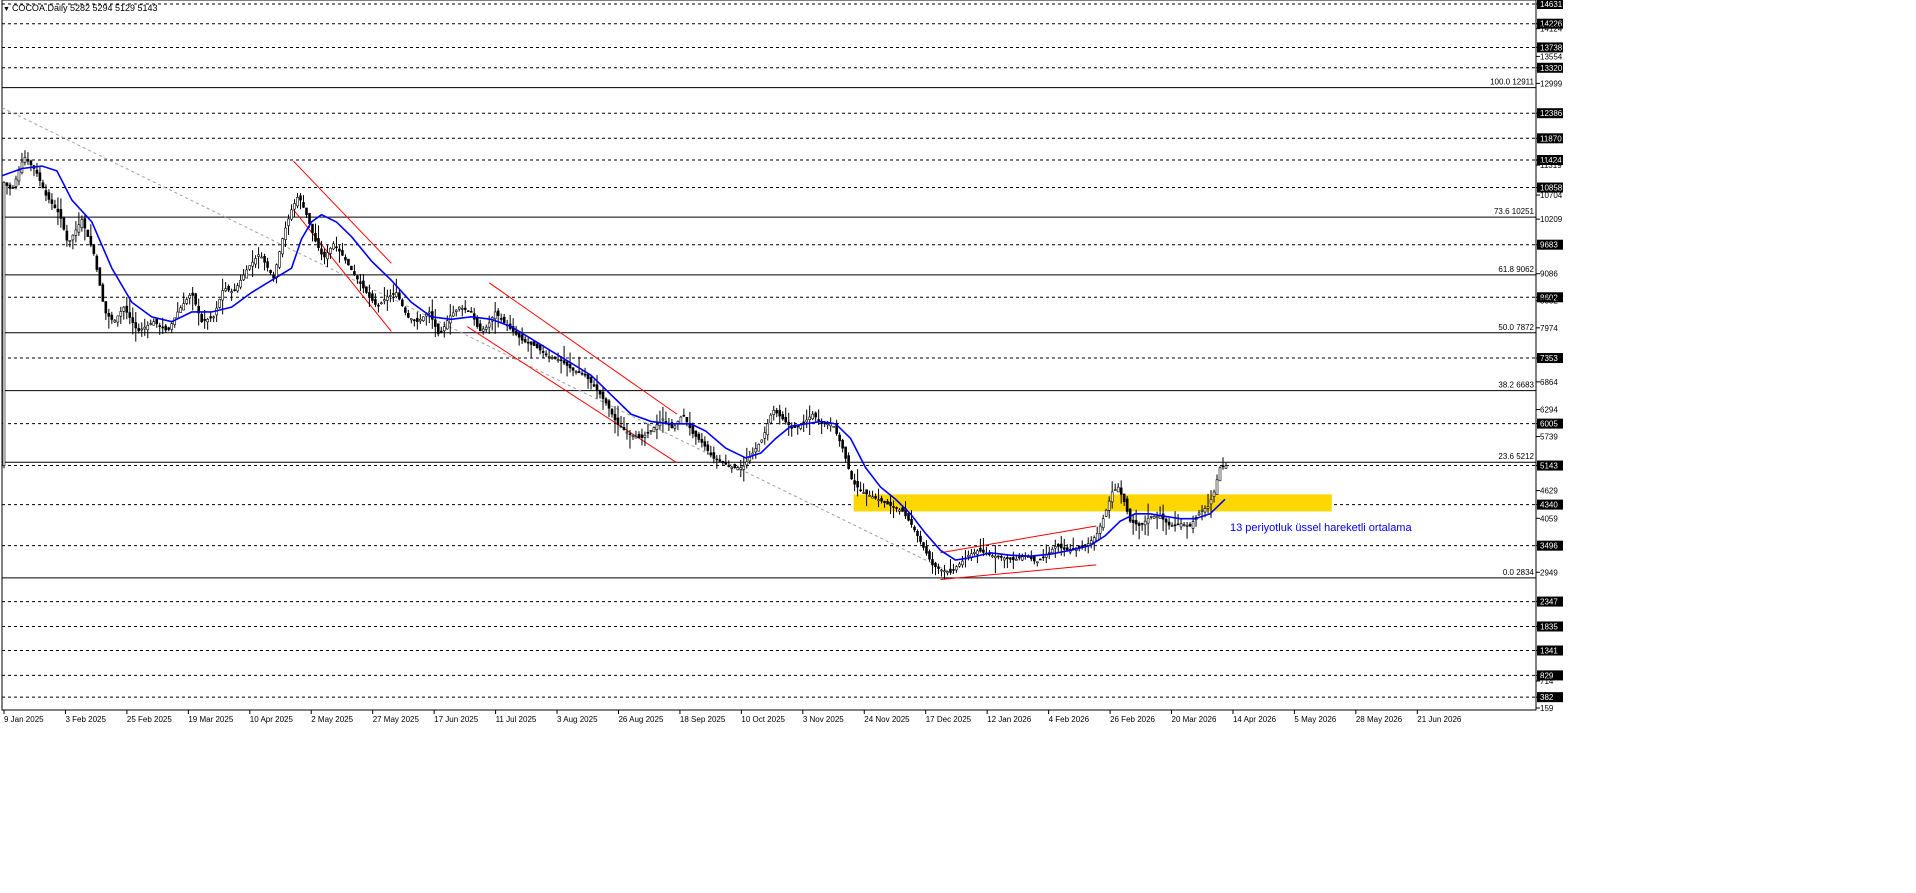 The image size is (1916, 893). What do you see at coordinates (1516, 269) in the screenshot?
I see `fibonacci-label: 61.8 9062` at bounding box center [1516, 269].